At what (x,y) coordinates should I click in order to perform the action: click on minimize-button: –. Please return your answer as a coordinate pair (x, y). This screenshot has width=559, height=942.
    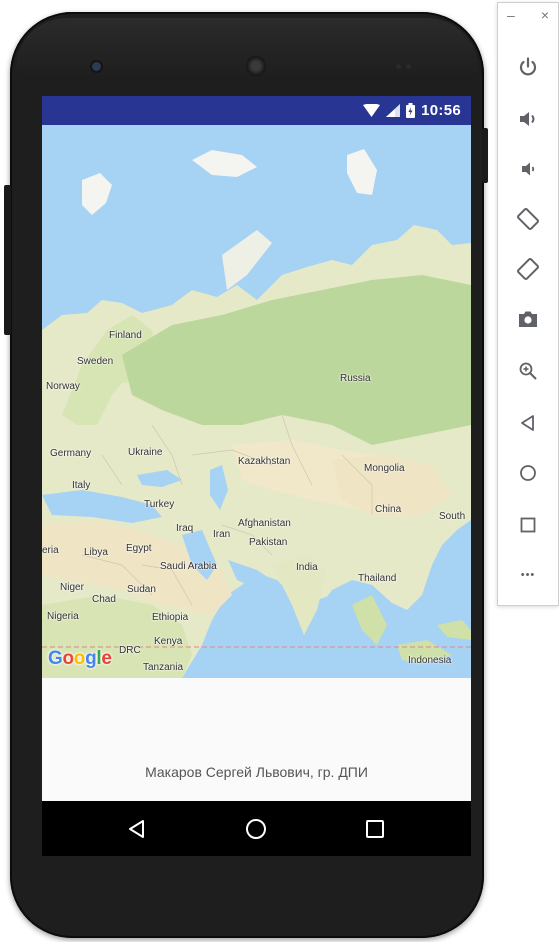
    Looking at the image, I should click on (511, 15).